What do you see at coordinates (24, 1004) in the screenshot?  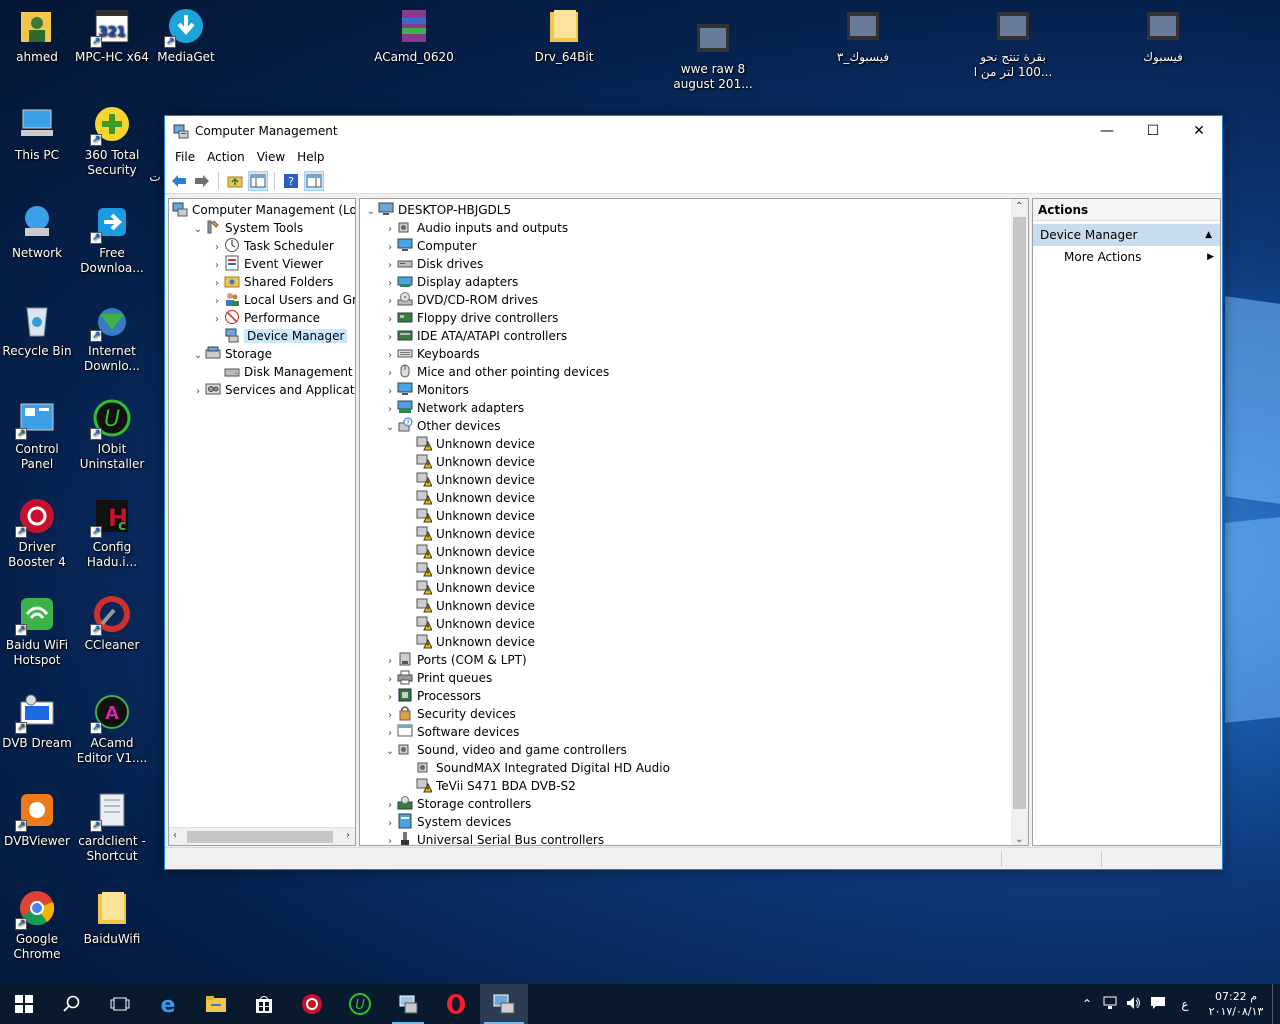 I see `start-button` at bounding box center [24, 1004].